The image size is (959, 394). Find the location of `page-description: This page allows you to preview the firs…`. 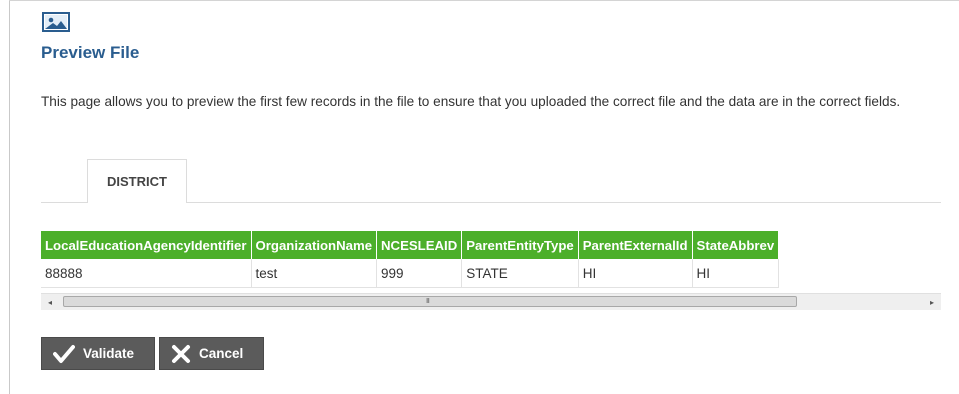

page-description: This page allows you to preview the firs… is located at coordinates (471, 101).